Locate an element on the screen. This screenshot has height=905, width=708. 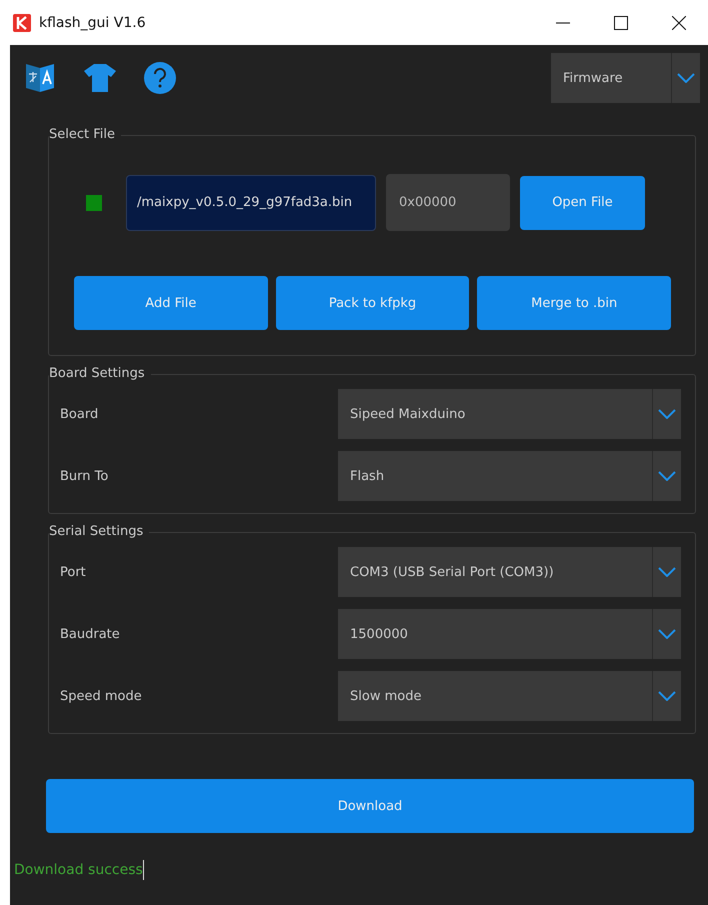
maximize-icon is located at coordinates (621, 23).